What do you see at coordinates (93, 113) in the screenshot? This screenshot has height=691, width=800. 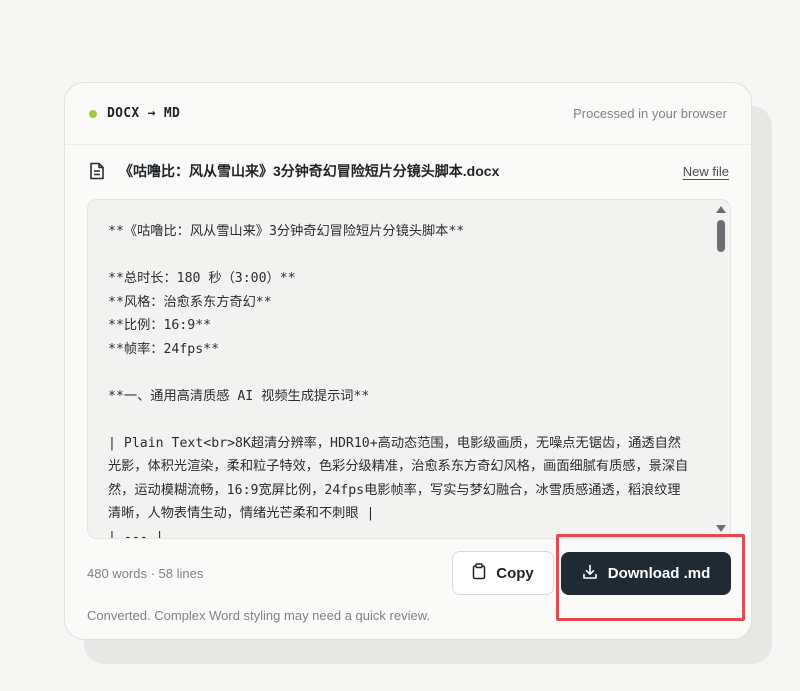 I see `status-dot` at bounding box center [93, 113].